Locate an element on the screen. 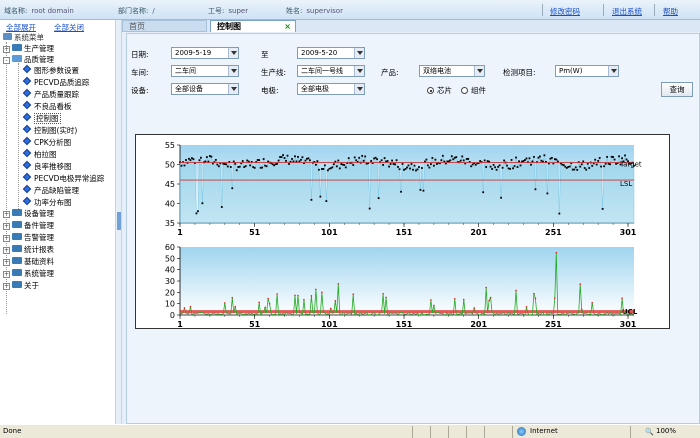 The image size is (700, 438). collapse-icon: - is located at coordinates (6, 60).